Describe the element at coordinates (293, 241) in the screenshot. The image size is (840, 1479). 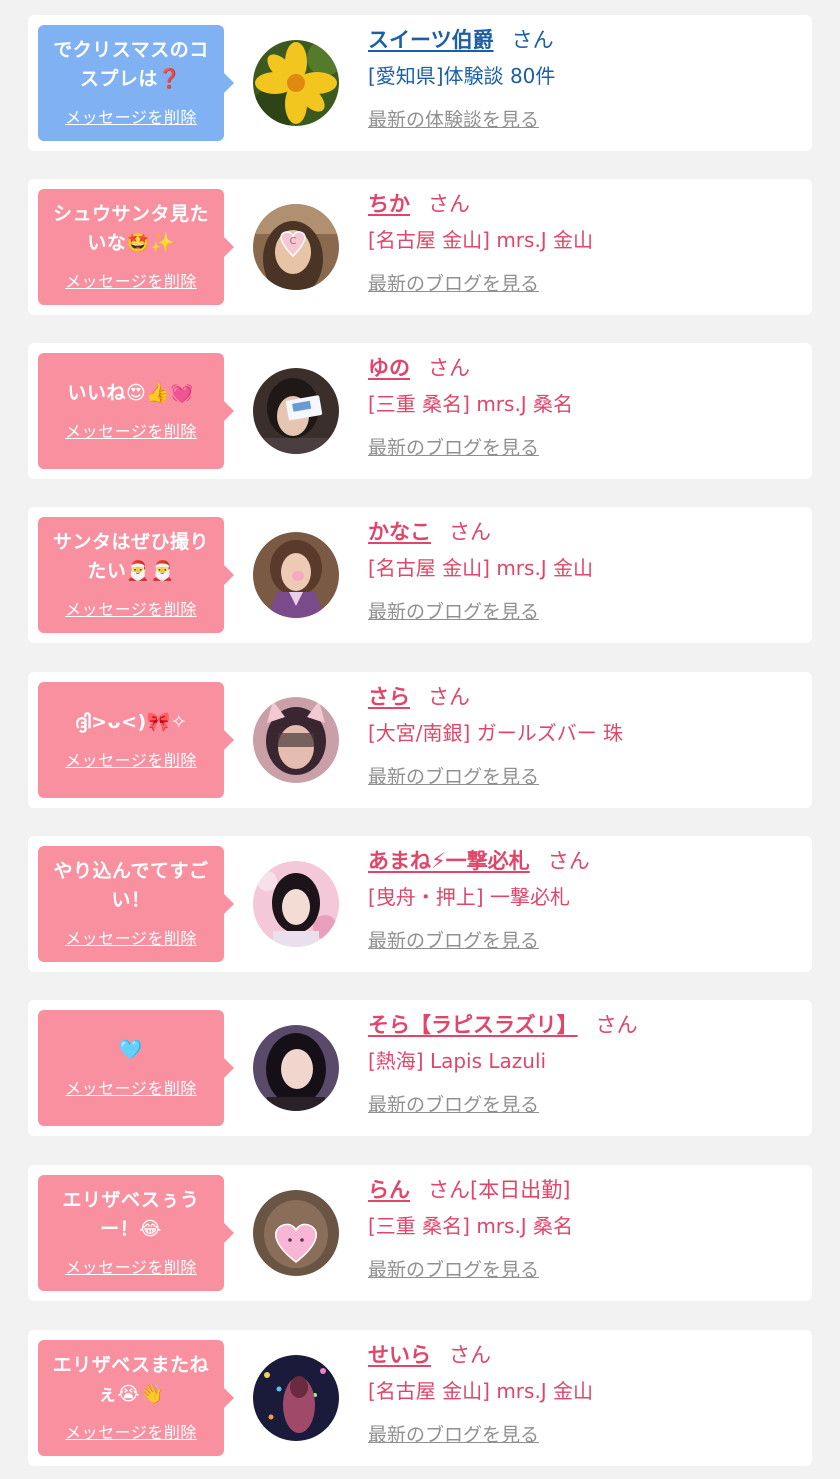
I see `svg-text: C` at that location.